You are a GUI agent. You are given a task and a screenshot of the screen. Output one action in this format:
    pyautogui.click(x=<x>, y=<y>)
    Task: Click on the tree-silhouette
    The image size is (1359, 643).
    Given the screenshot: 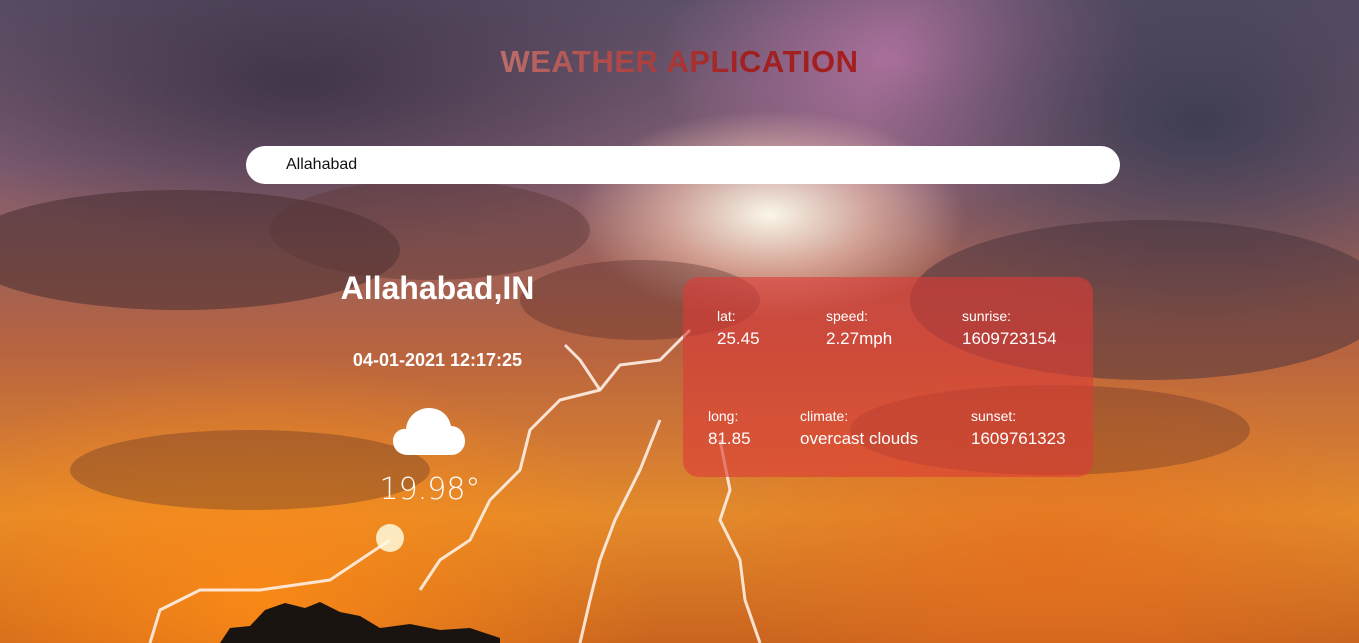 What is the action you would take?
    pyautogui.click(x=360, y=622)
    